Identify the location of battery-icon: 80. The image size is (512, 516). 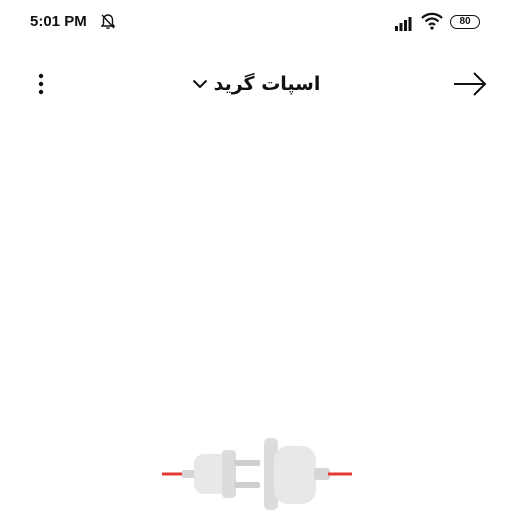
(465, 22).